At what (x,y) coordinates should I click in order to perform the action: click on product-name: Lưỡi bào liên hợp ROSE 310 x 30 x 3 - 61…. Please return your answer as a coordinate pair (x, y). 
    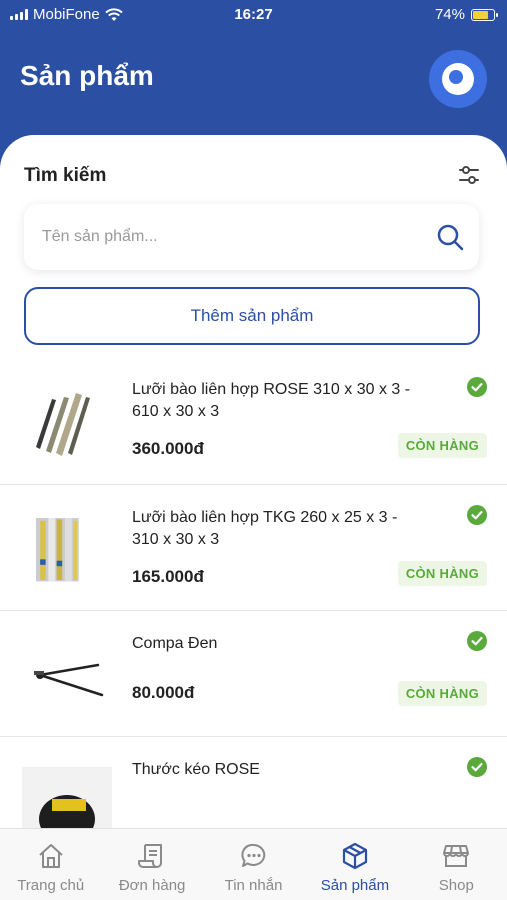
    Looking at the image, I should click on (271, 400).